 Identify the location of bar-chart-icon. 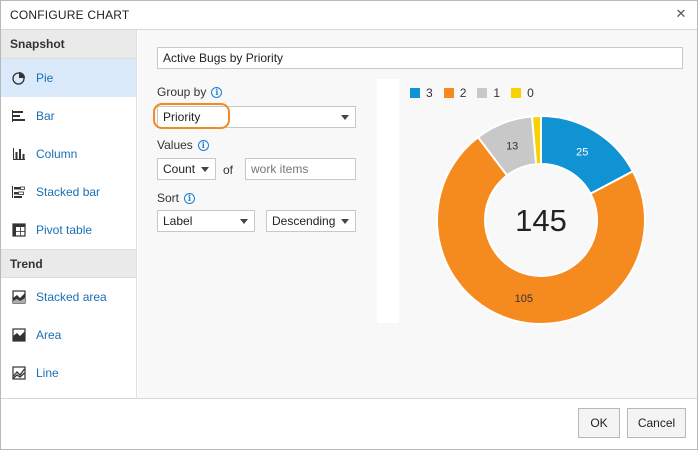
(19, 116).